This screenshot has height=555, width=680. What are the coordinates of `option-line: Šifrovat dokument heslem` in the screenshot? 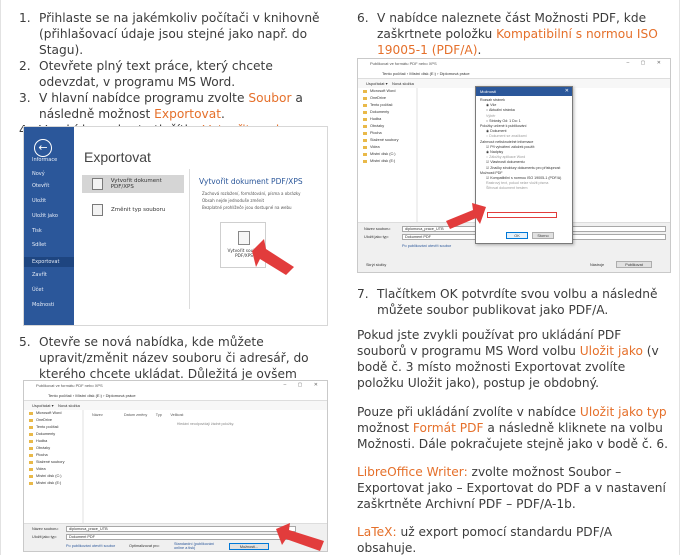 It's located at (507, 188).